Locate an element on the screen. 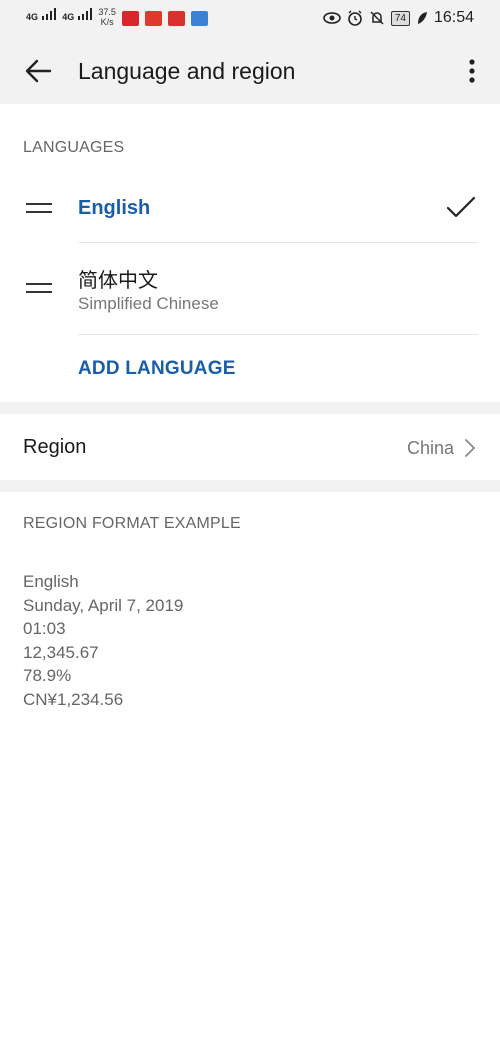 Image resolution: width=500 pixels, height=1039 pixels. language-item-chinese: 简体中文 Simplified Chinese is located at coordinates (250, 288).